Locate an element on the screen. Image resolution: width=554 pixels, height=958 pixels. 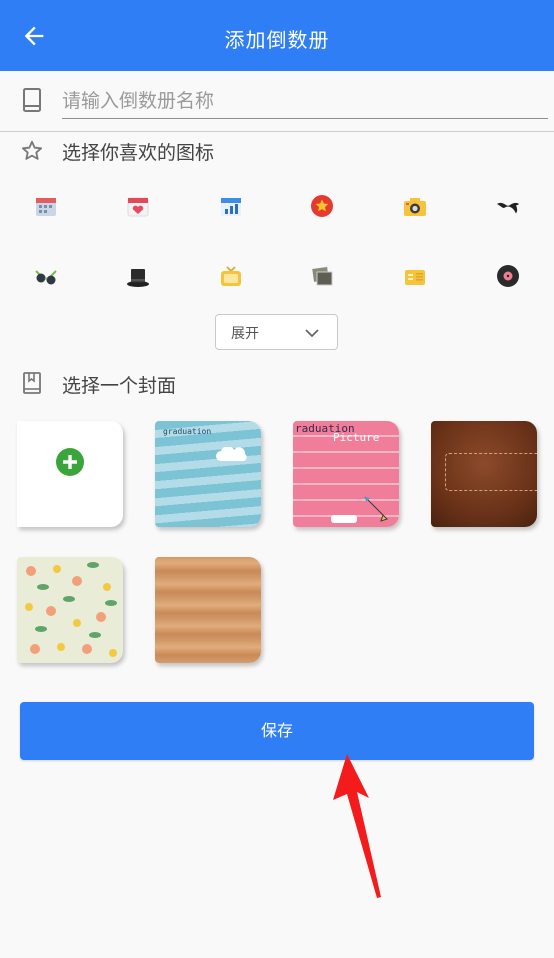
book-icon is located at coordinates (32, 100).